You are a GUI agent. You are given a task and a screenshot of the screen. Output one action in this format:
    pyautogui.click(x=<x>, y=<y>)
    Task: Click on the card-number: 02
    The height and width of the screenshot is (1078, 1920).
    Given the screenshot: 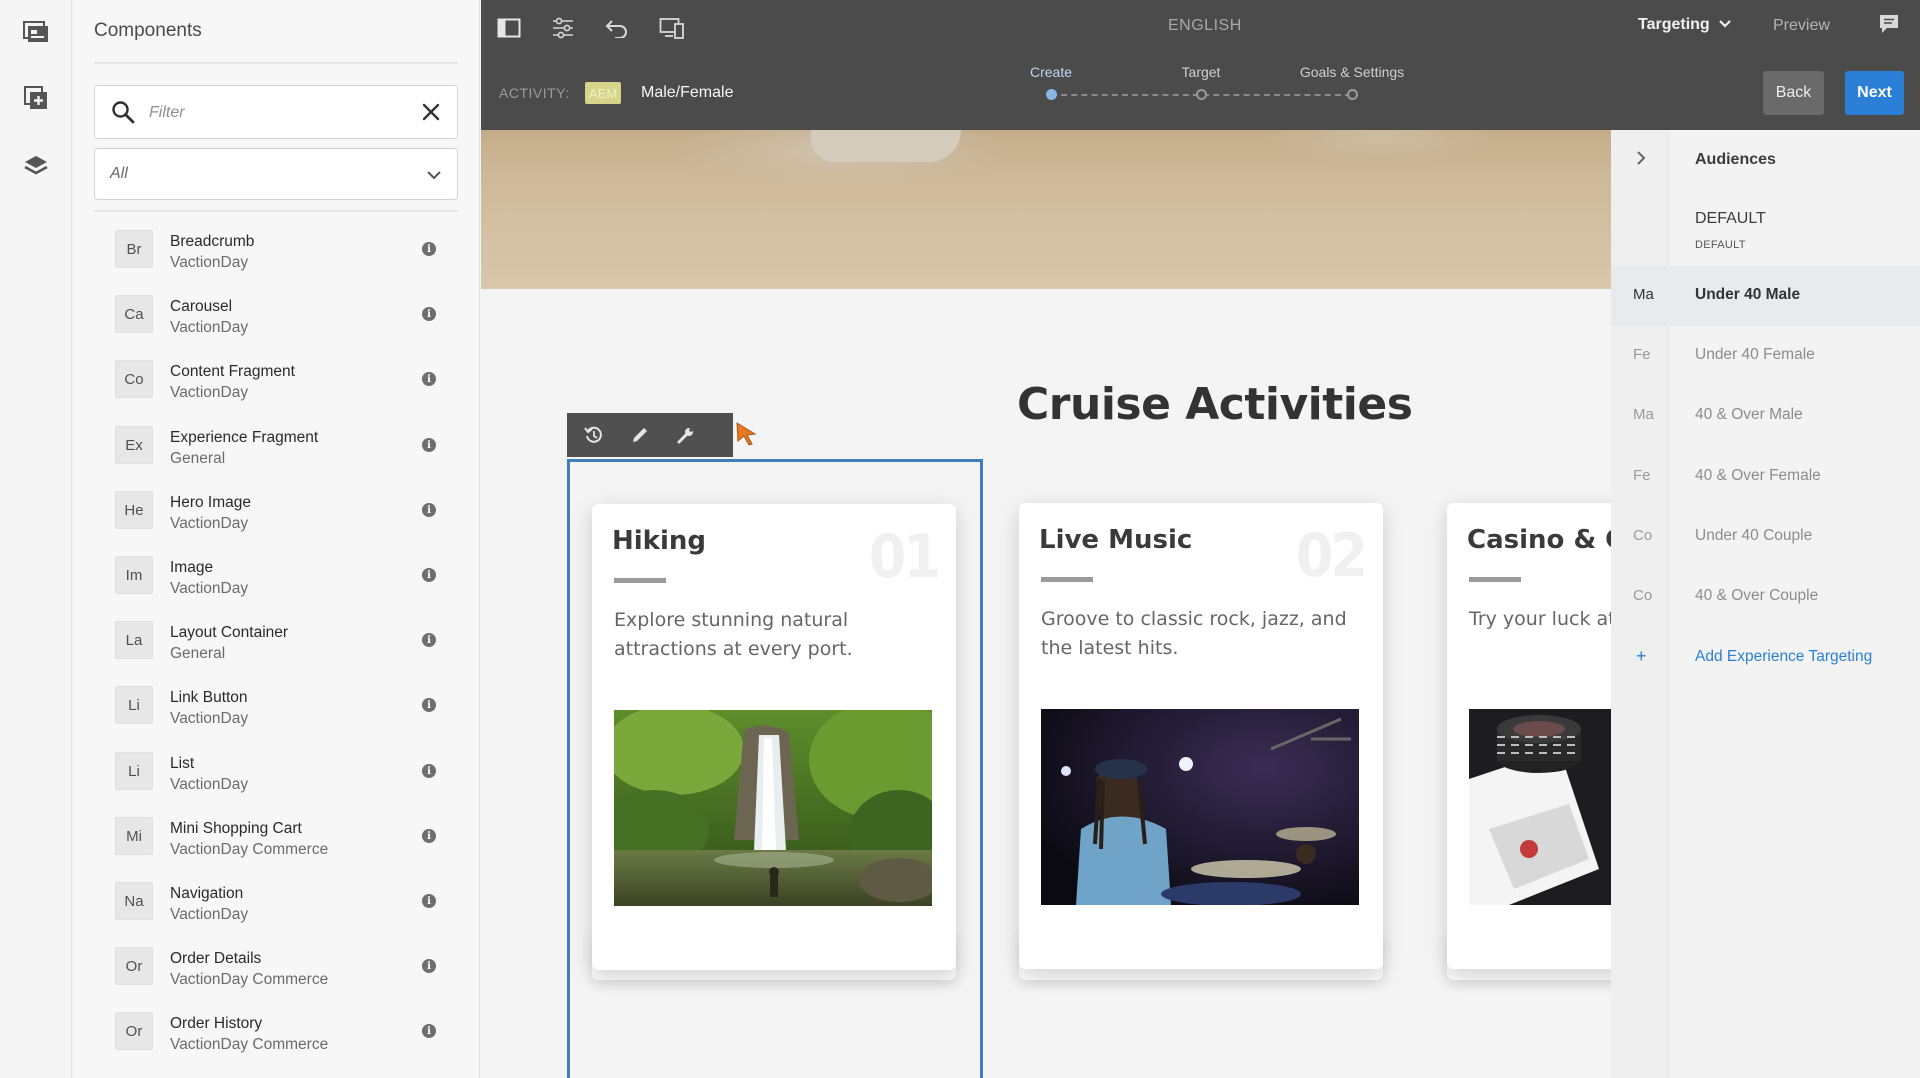 What is the action you would take?
    pyautogui.click(x=1331, y=556)
    